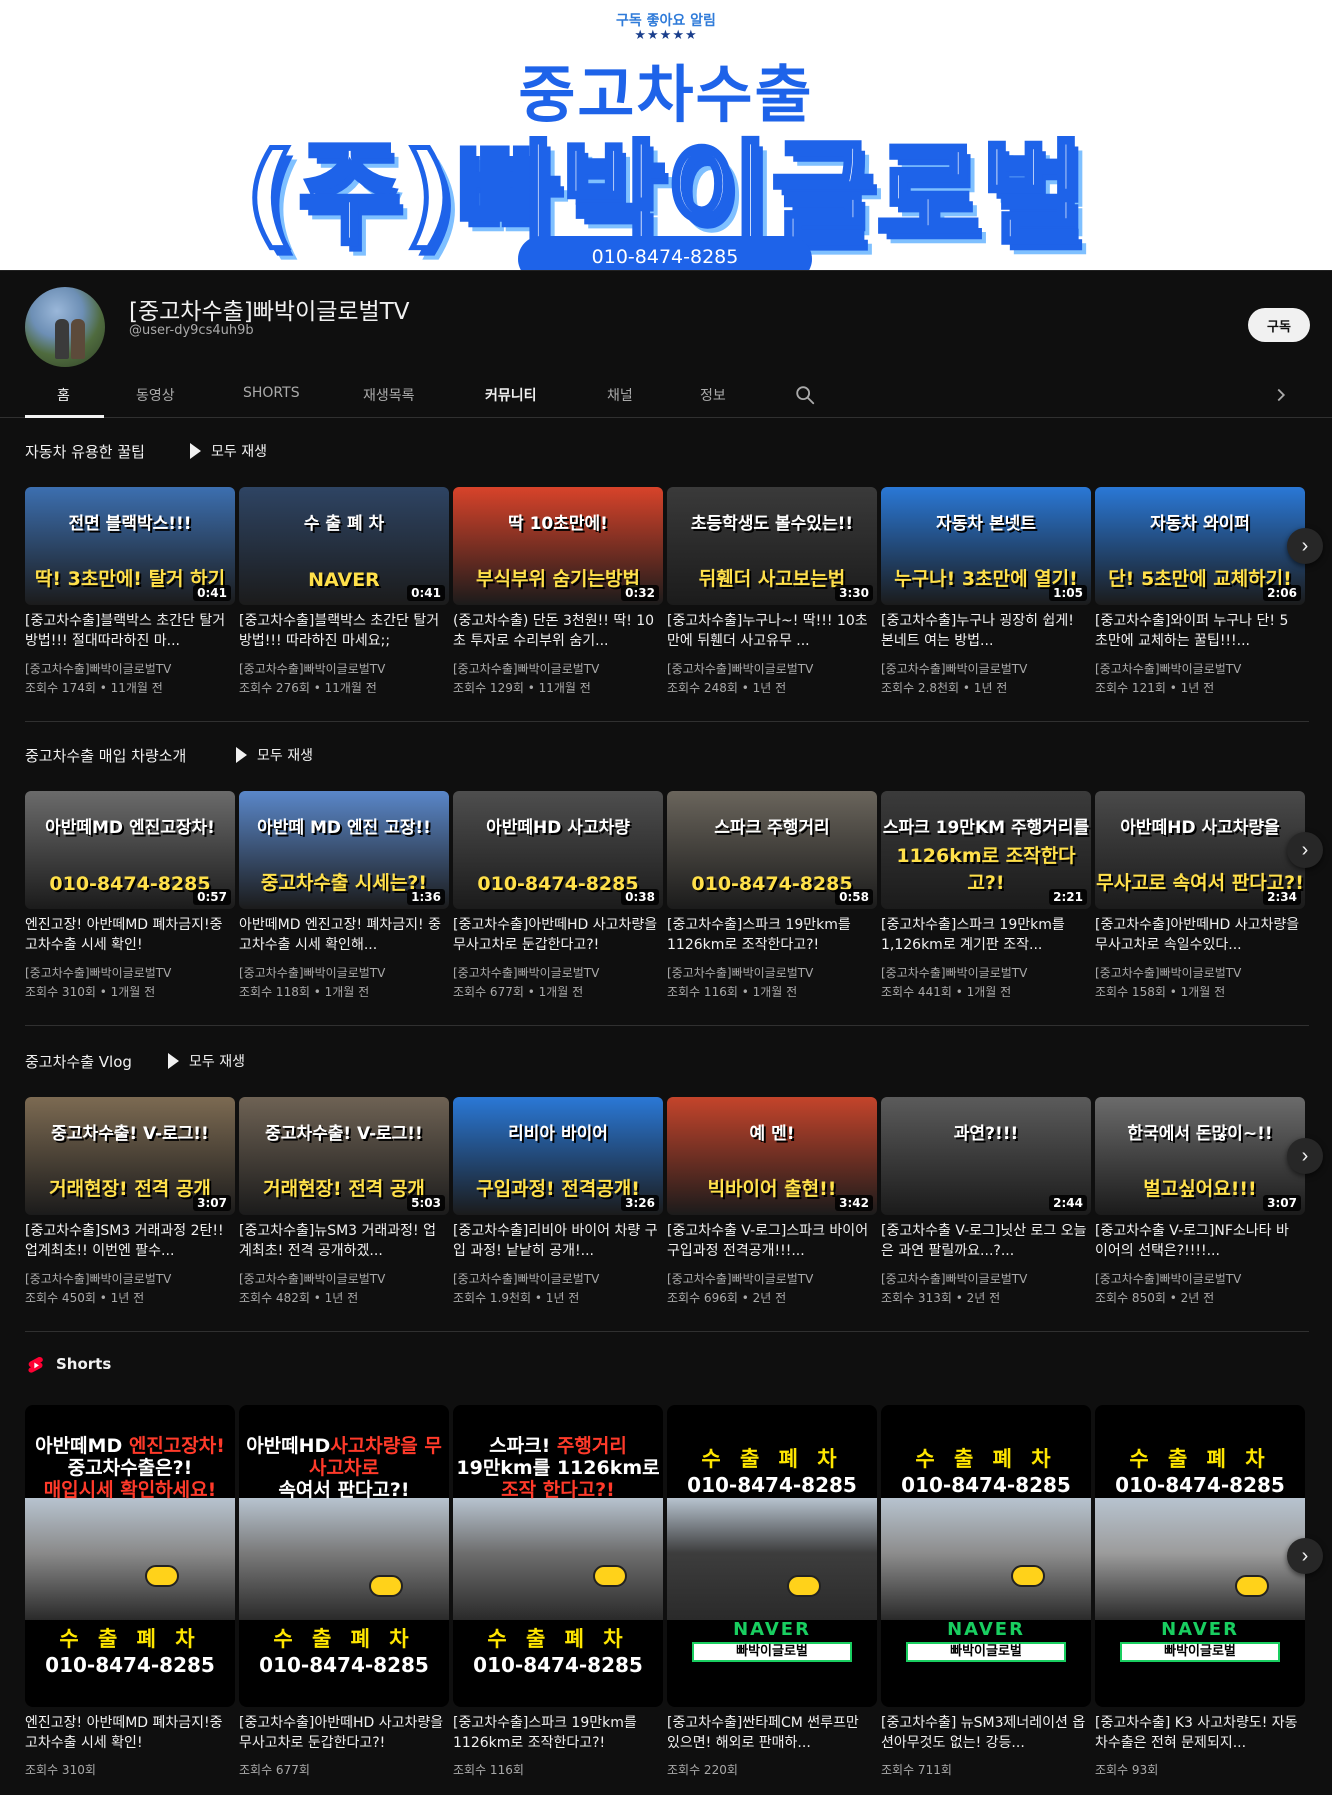 The image size is (1332, 1795). I want to click on search-icon, so click(805, 395).